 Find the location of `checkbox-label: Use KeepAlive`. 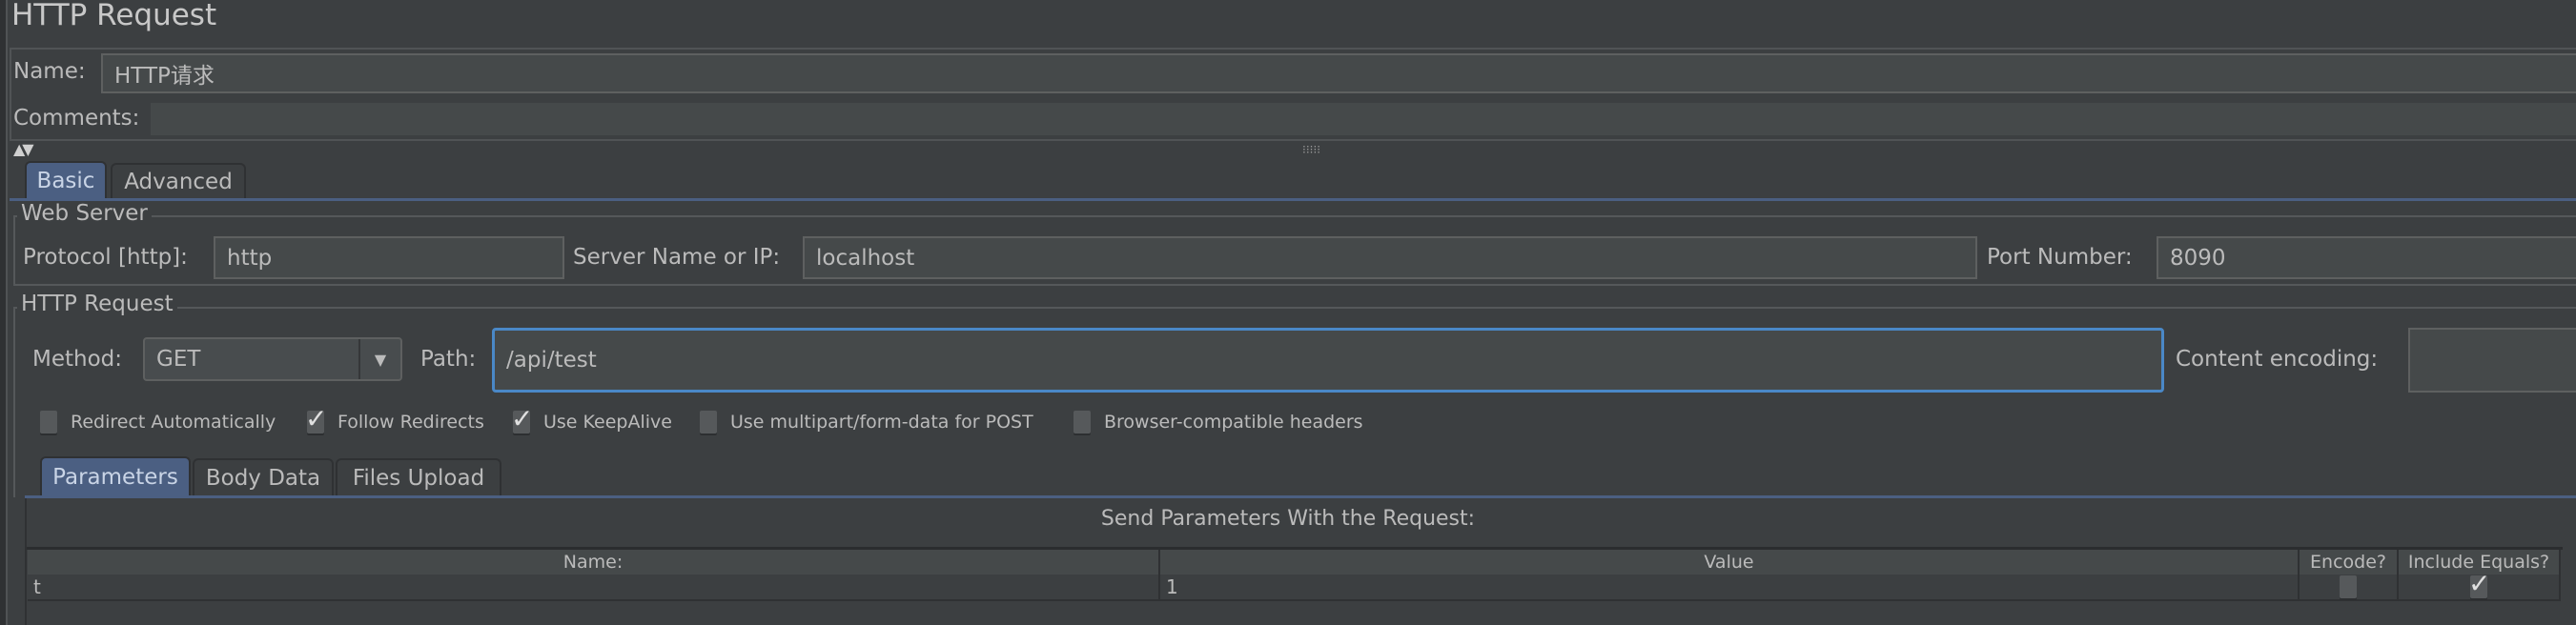

checkbox-label: Use KeepAlive is located at coordinates (607, 422).